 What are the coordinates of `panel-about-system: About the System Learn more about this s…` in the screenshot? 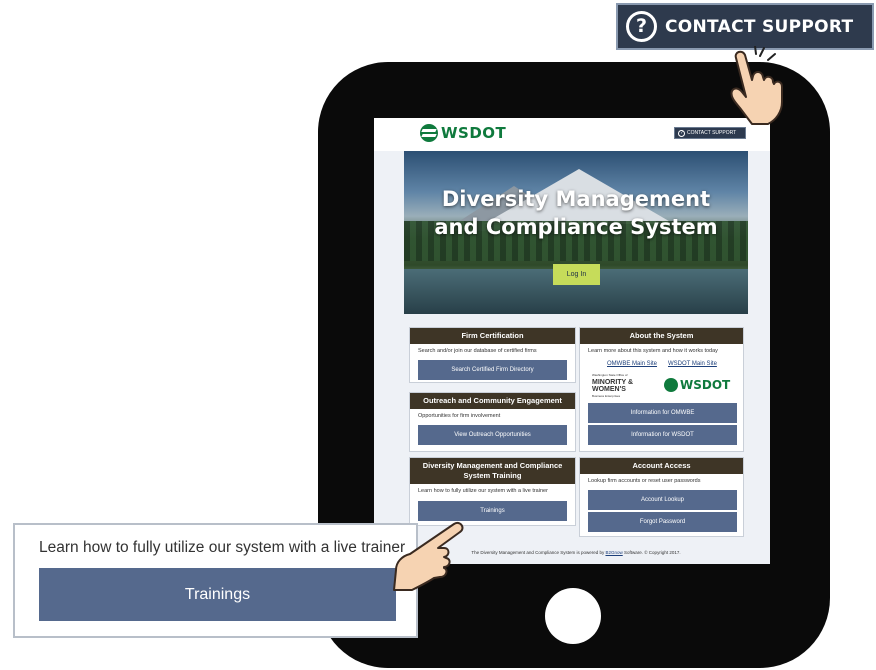 It's located at (661, 389).